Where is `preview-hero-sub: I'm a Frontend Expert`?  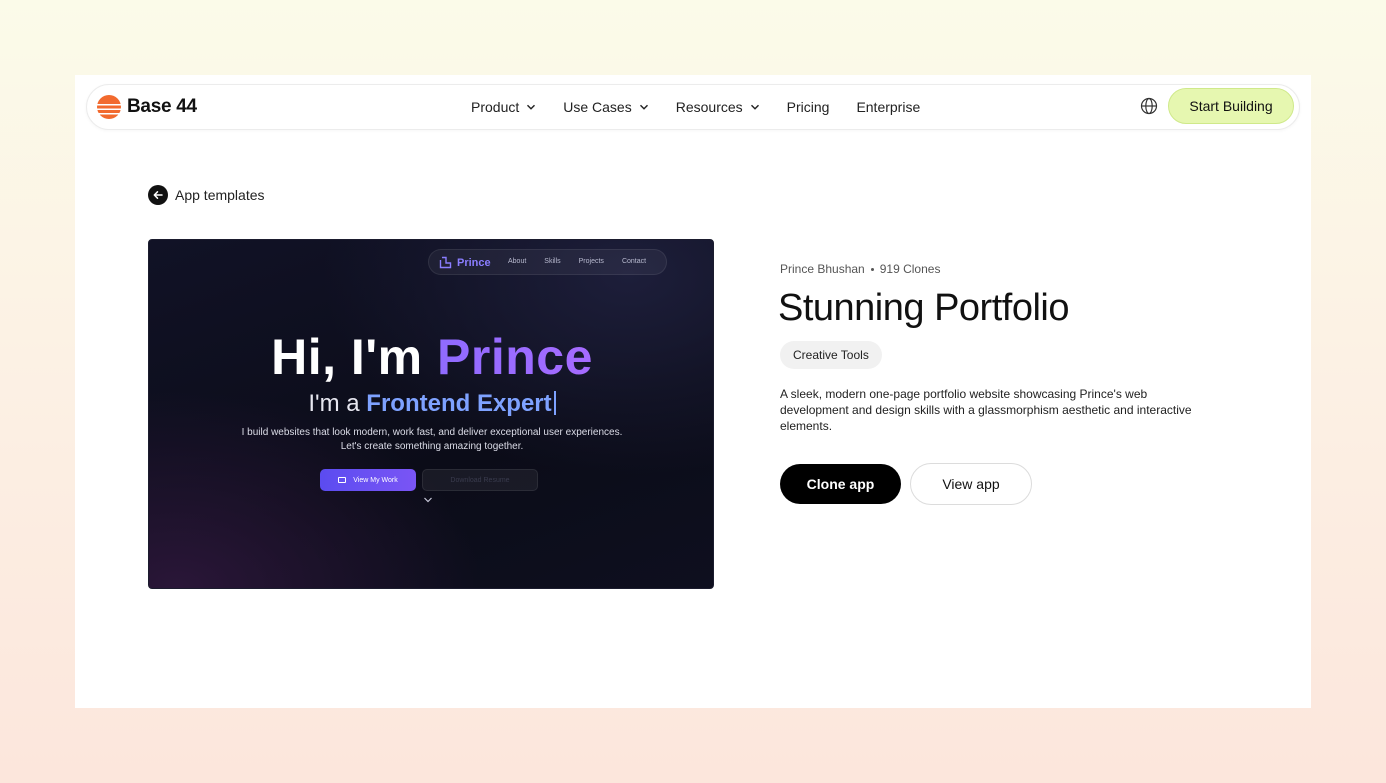 preview-hero-sub: I'm a Frontend Expert is located at coordinates (431, 404).